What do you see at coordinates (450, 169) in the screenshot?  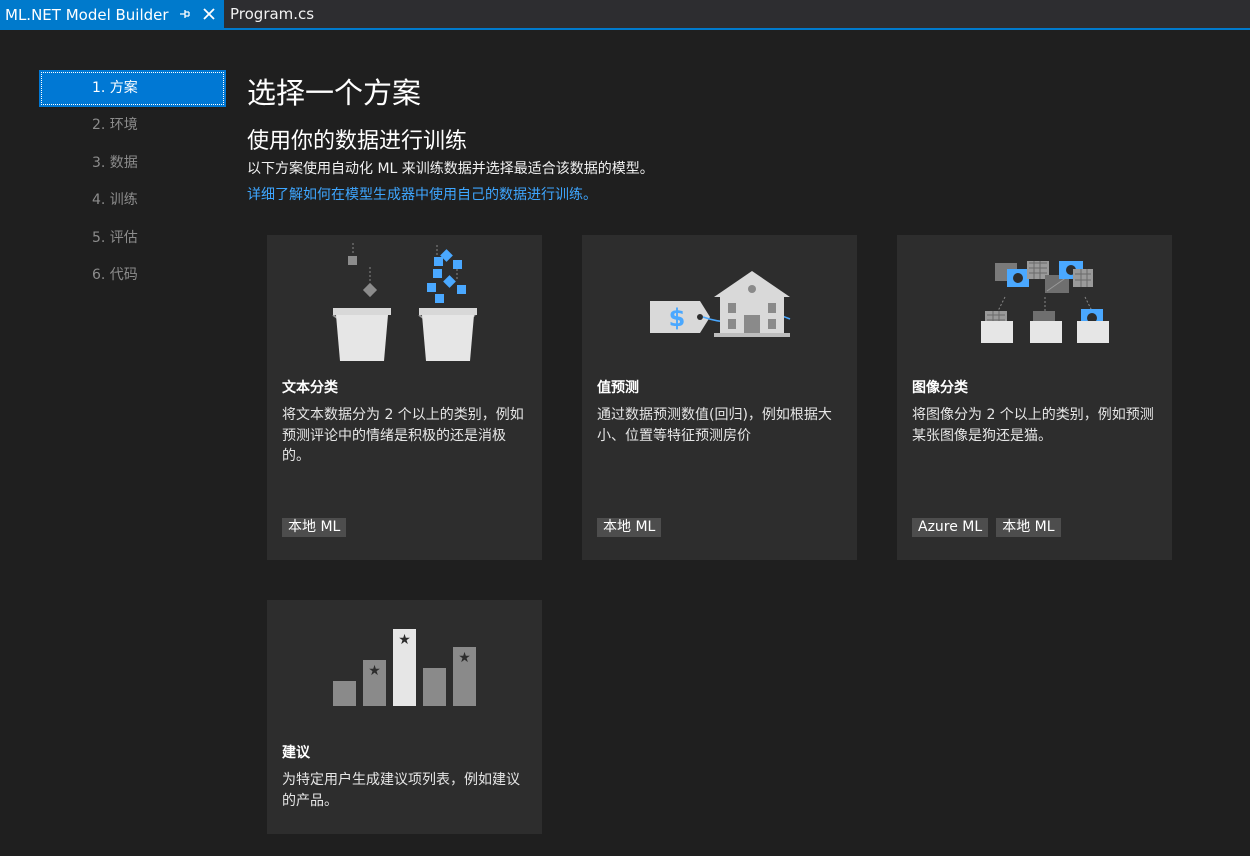 I see `section-description: 以下方案使用自动化 ML 来训练数据并选择最适合该数据的模型。` at bounding box center [450, 169].